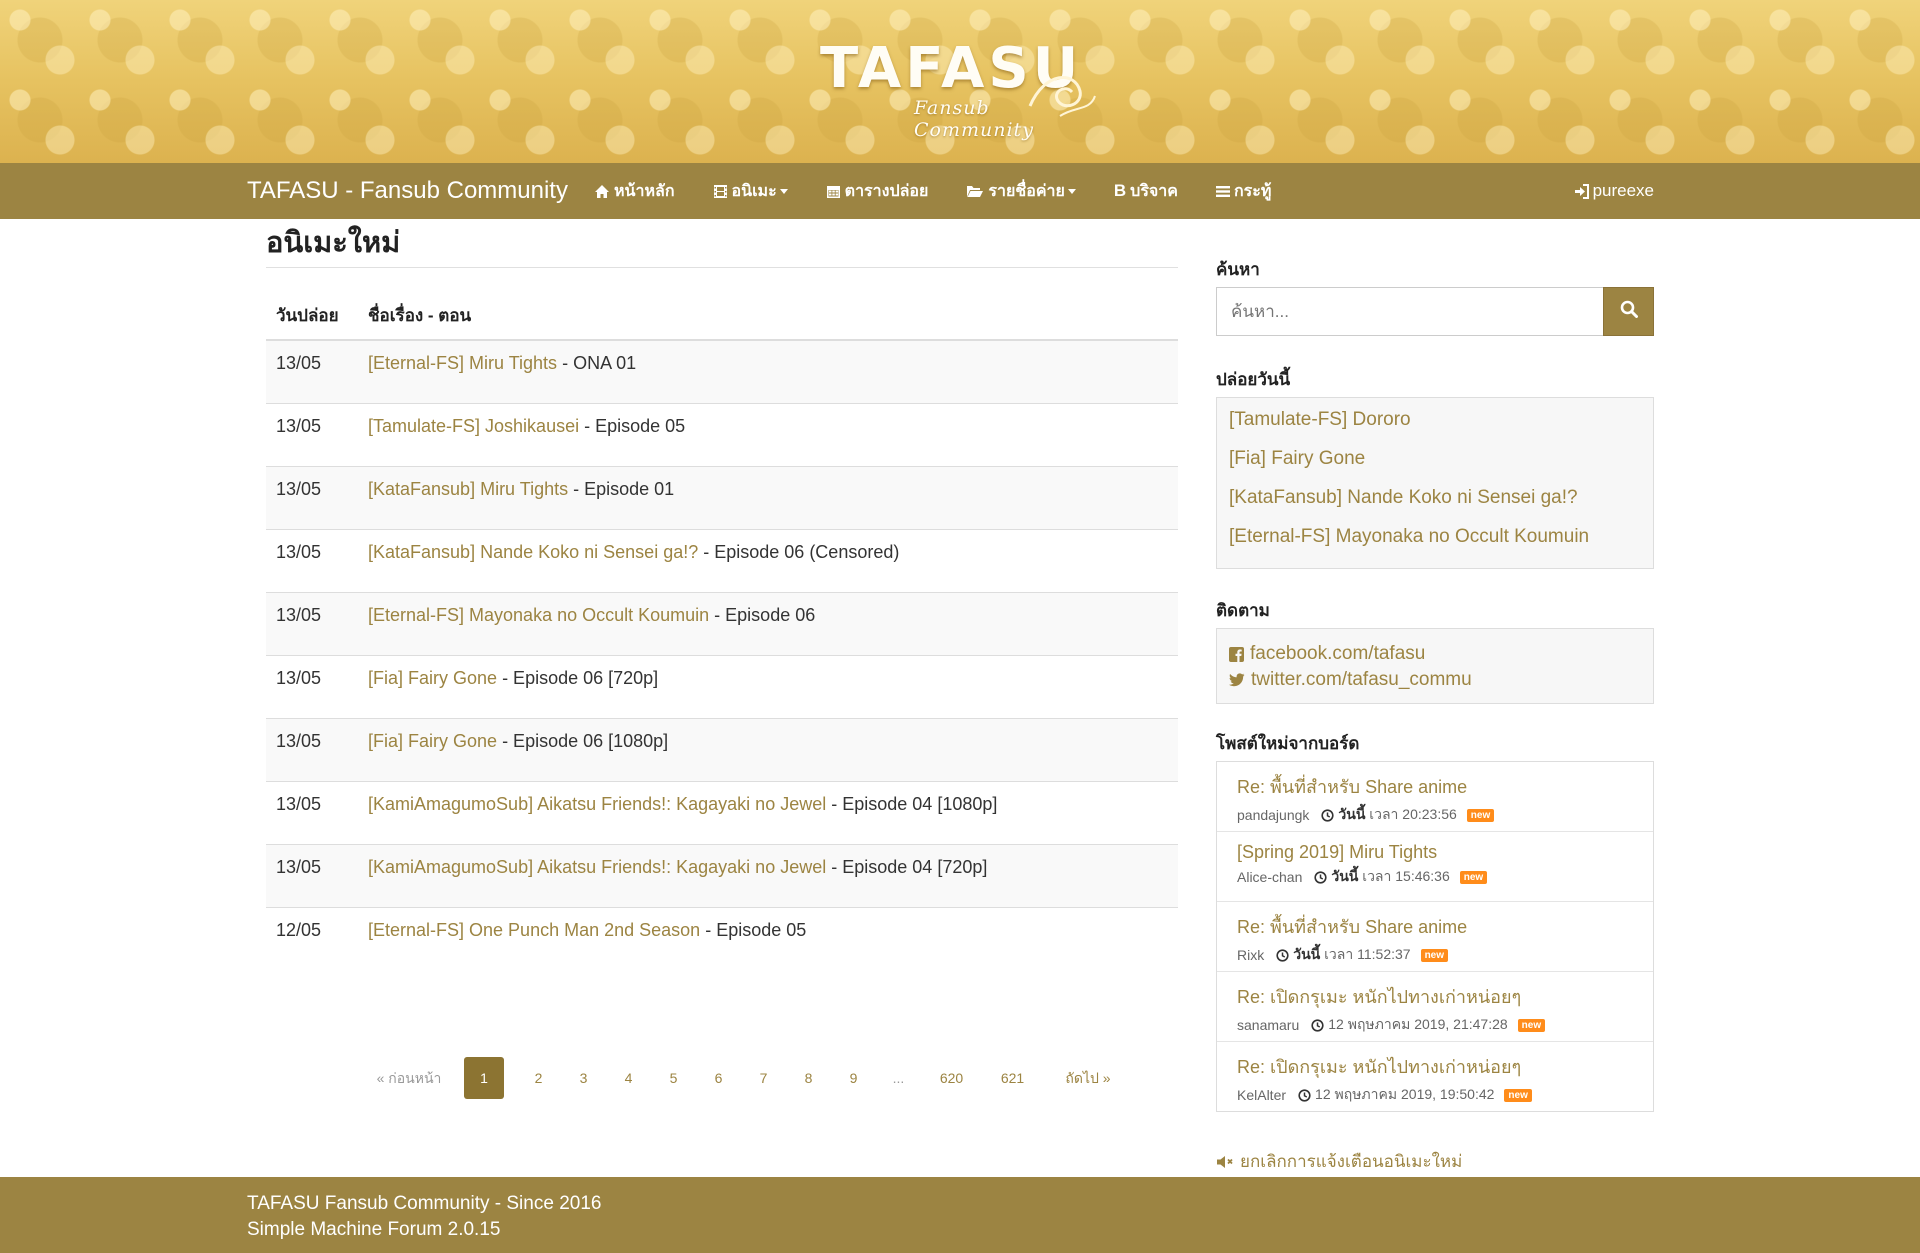  I want to click on pagination-page: 621, so click(1012, 1078).